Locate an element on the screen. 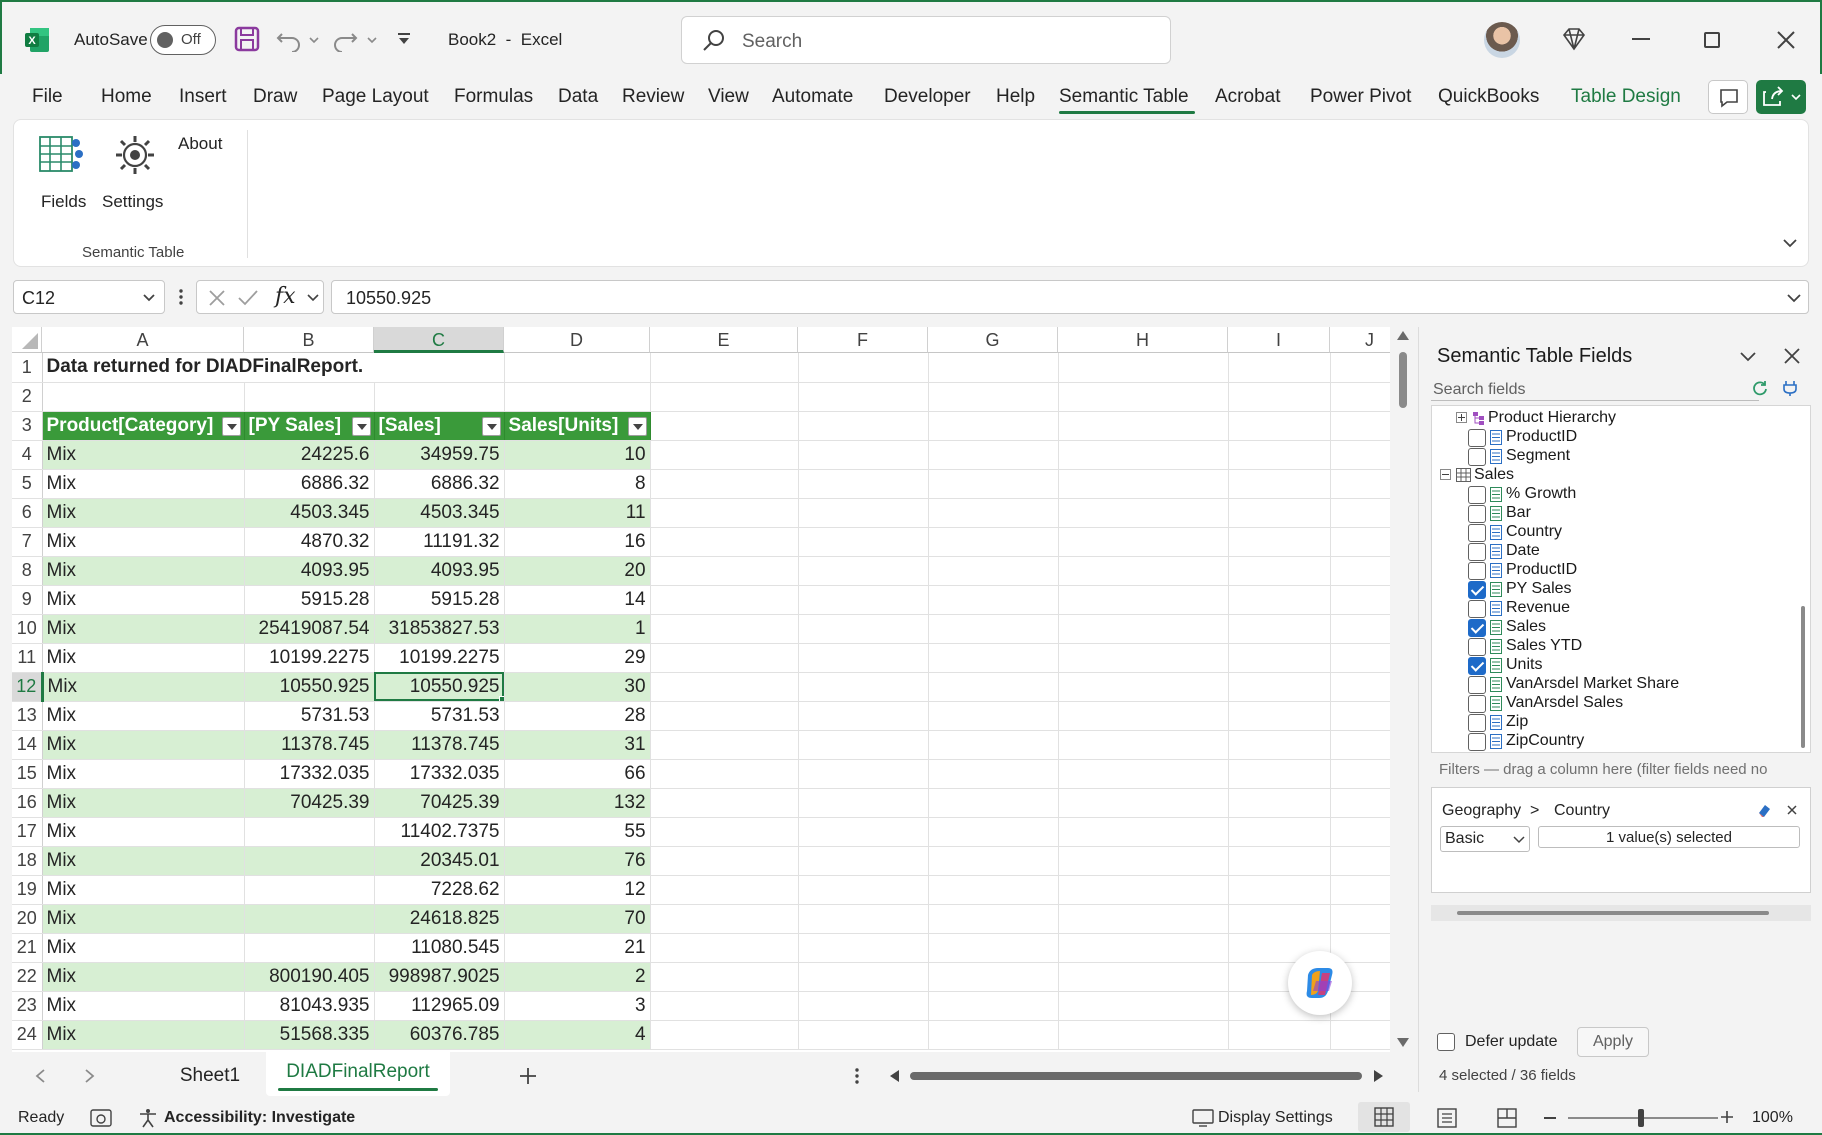 The height and width of the screenshot is (1135, 1822). row-header: 7 is located at coordinates (27, 542).